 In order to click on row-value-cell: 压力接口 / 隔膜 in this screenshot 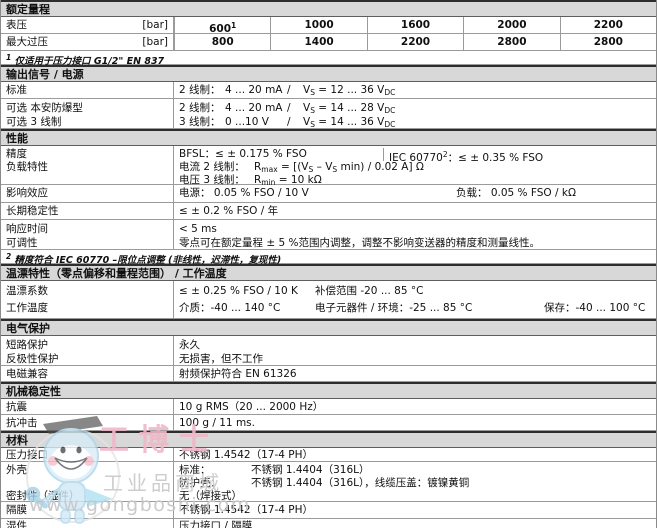, I will do `click(216, 524)`.